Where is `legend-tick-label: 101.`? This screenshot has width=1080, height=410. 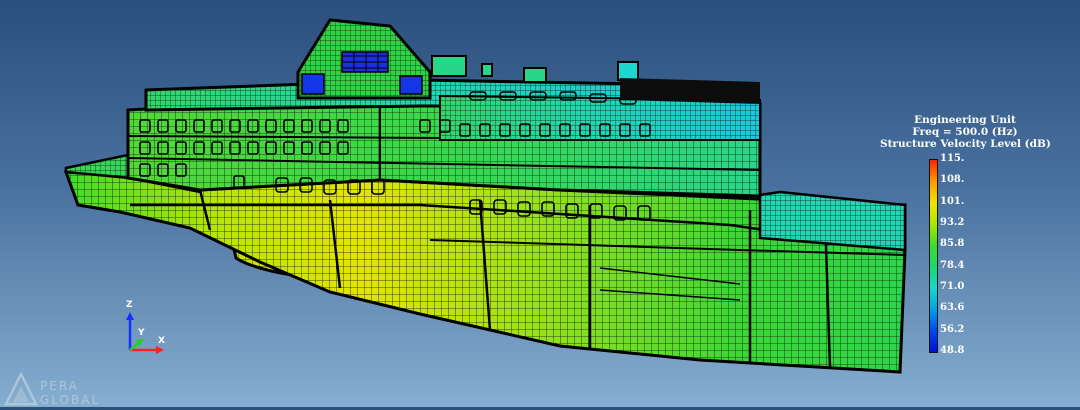
legend-tick-label: 101. is located at coordinates (952, 201).